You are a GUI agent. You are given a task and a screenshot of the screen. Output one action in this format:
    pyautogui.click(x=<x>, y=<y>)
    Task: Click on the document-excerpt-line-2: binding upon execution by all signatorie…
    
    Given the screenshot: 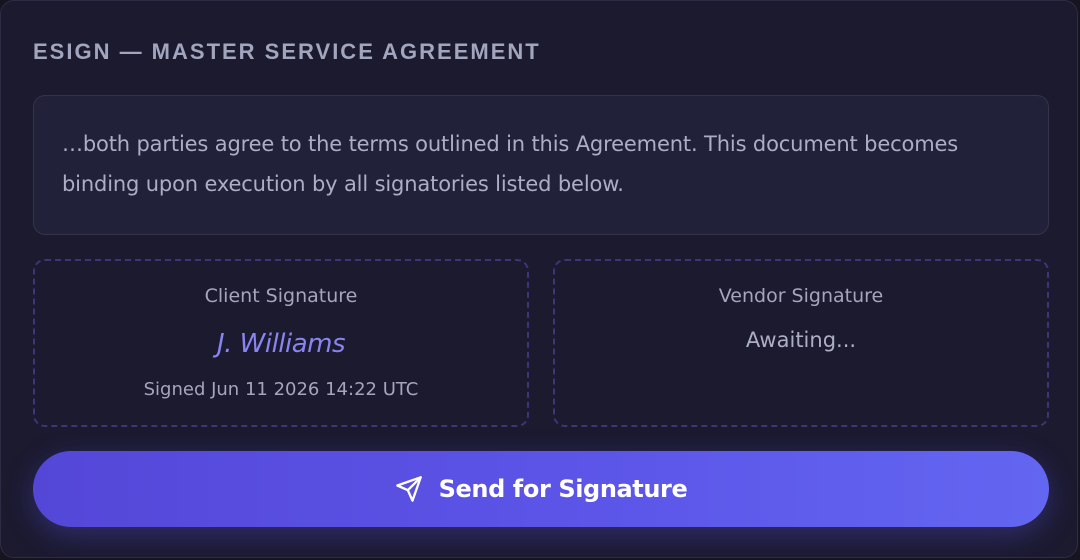 What is the action you would take?
    pyautogui.click(x=343, y=184)
    